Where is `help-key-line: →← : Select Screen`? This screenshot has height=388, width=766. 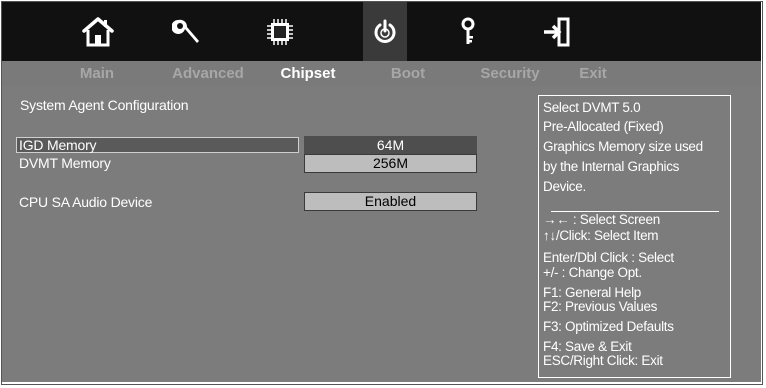
help-key-line: →← : Select Screen is located at coordinates (601, 219).